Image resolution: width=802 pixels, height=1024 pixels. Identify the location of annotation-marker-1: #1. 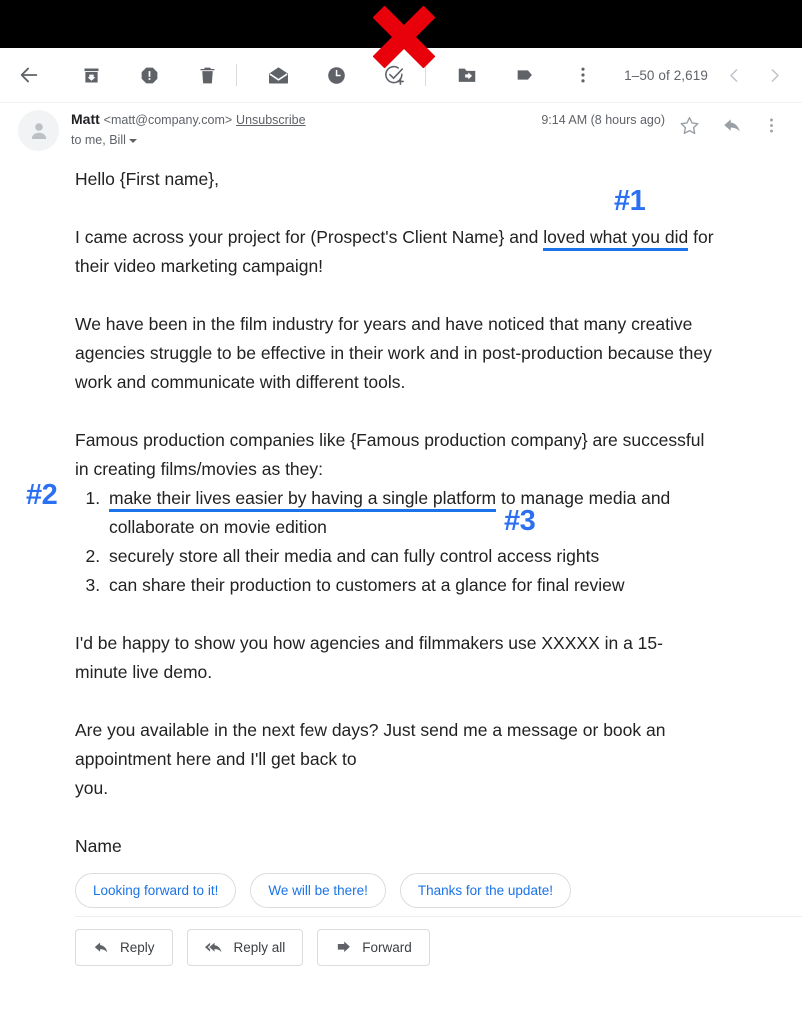
(630, 201).